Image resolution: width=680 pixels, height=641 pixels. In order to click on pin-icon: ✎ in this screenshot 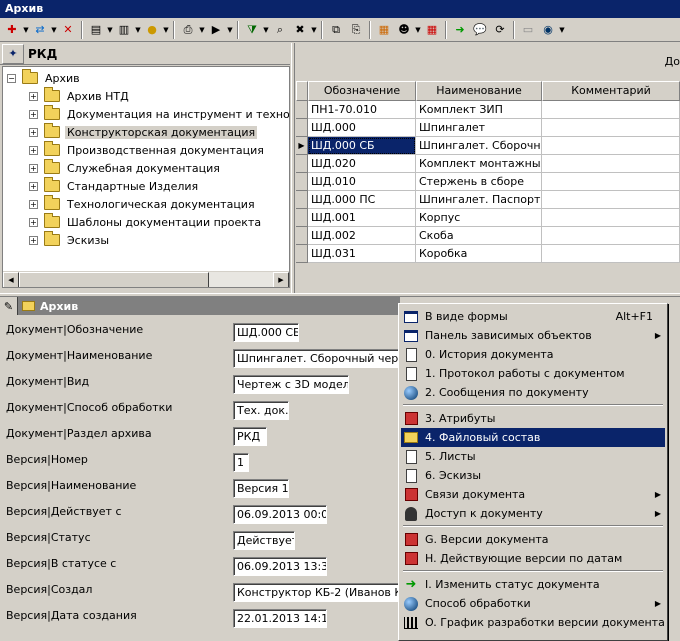, I will do `click(9, 306)`.